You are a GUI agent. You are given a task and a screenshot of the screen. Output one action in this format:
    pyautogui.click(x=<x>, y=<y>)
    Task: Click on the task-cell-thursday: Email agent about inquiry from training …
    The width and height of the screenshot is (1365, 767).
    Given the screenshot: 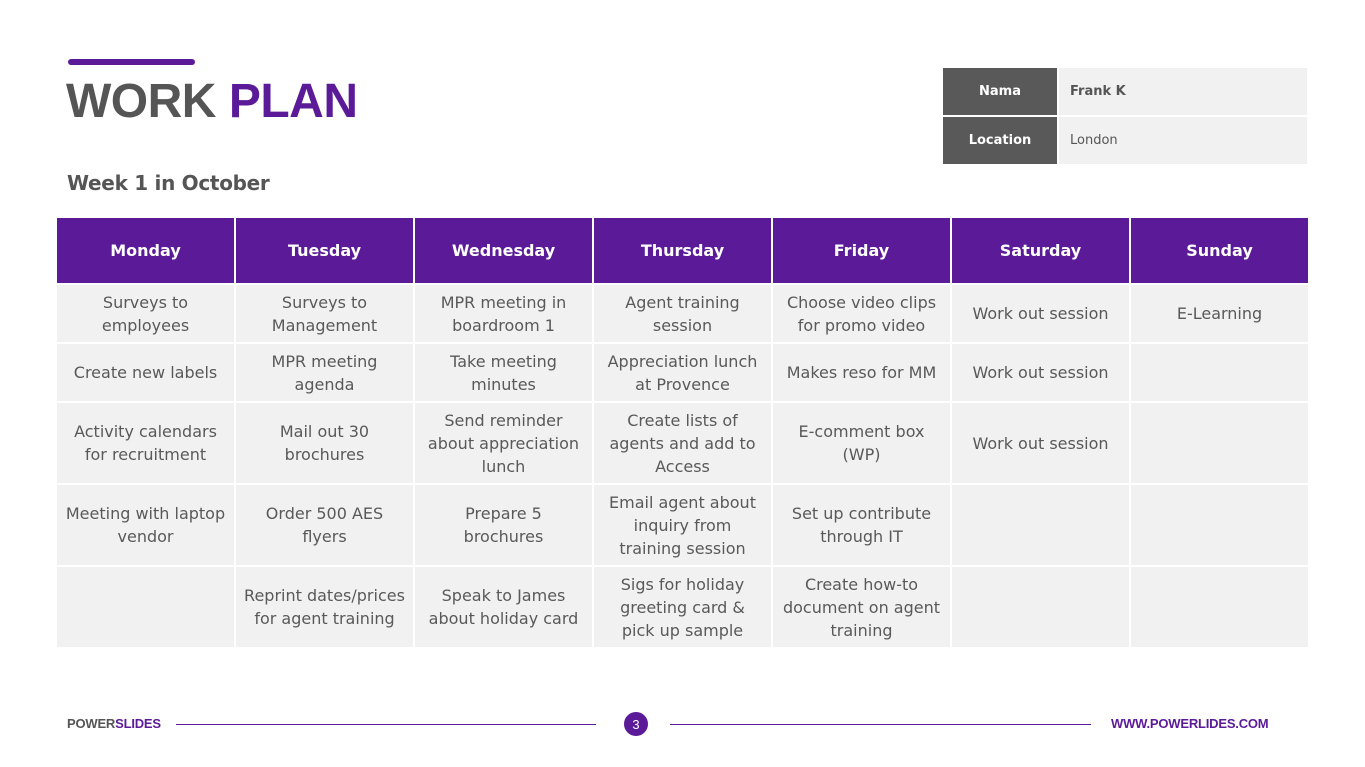 What is the action you would take?
    pyautogui.click(x=682, y=525)
    